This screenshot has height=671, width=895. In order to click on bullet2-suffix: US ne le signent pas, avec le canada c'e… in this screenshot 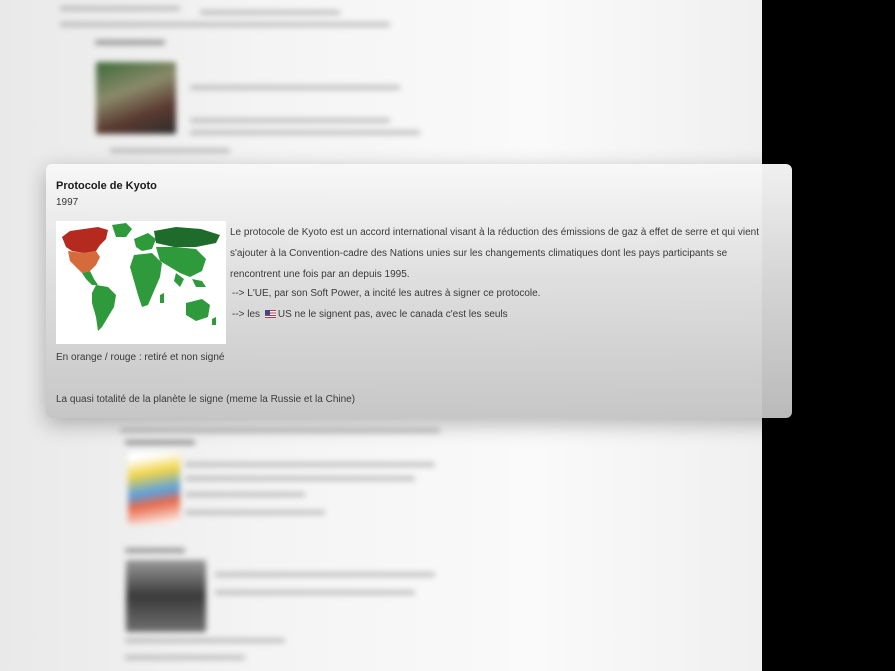, I will do `click(392, 314)`.